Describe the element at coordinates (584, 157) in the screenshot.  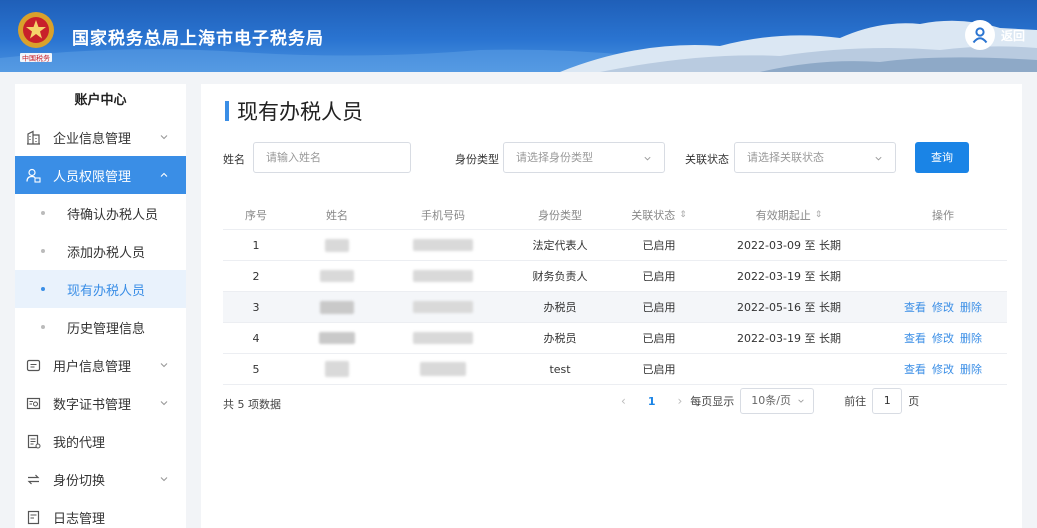
I see `identity-type-select: 请选择身份类型` at that location.